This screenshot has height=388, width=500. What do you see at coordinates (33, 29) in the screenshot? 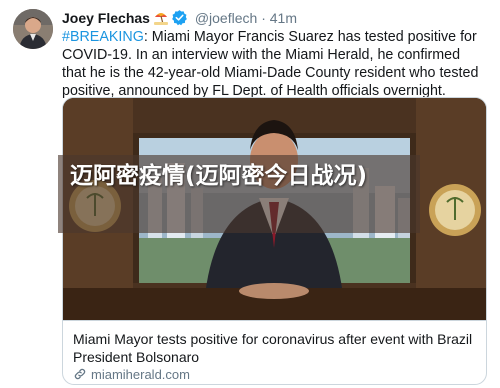
I see `avatar` at bounding box center [33, 29].